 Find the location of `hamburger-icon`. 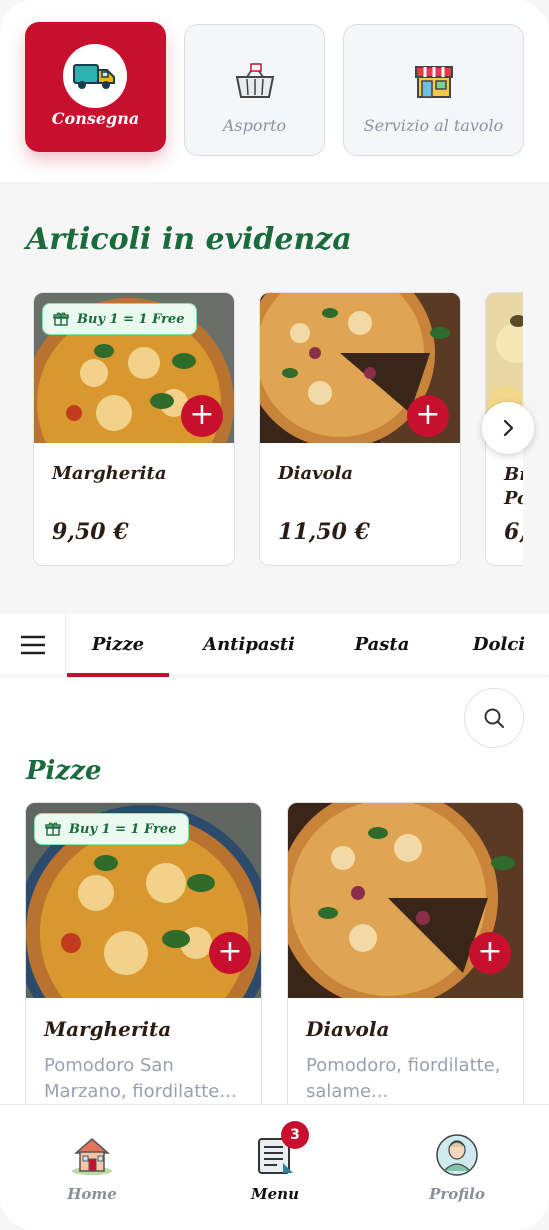

hamburger-icon is located at coordinates (32, 644).